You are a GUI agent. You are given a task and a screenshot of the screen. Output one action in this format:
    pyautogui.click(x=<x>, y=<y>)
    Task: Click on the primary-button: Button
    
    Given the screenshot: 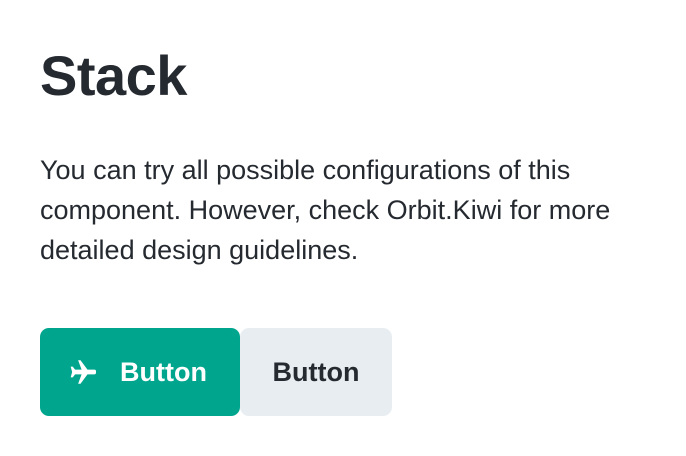 What is the action you would take?
    pyautogui.click(x=140, y=372)
    